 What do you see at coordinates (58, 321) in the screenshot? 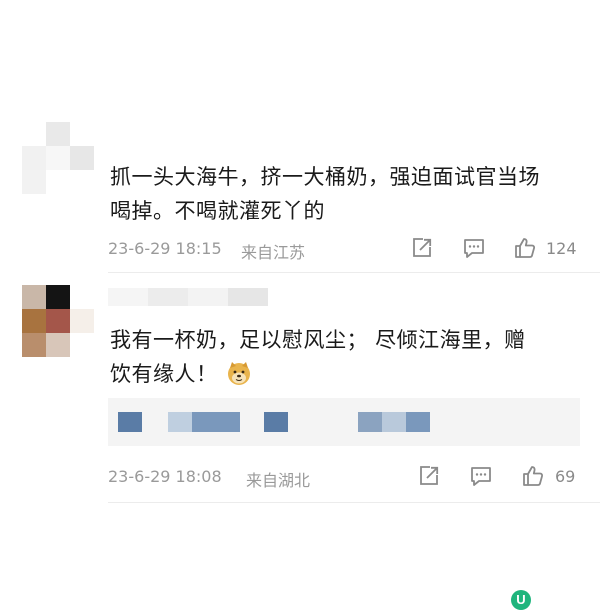
I see `avatar` at bounding box center [58, 321].